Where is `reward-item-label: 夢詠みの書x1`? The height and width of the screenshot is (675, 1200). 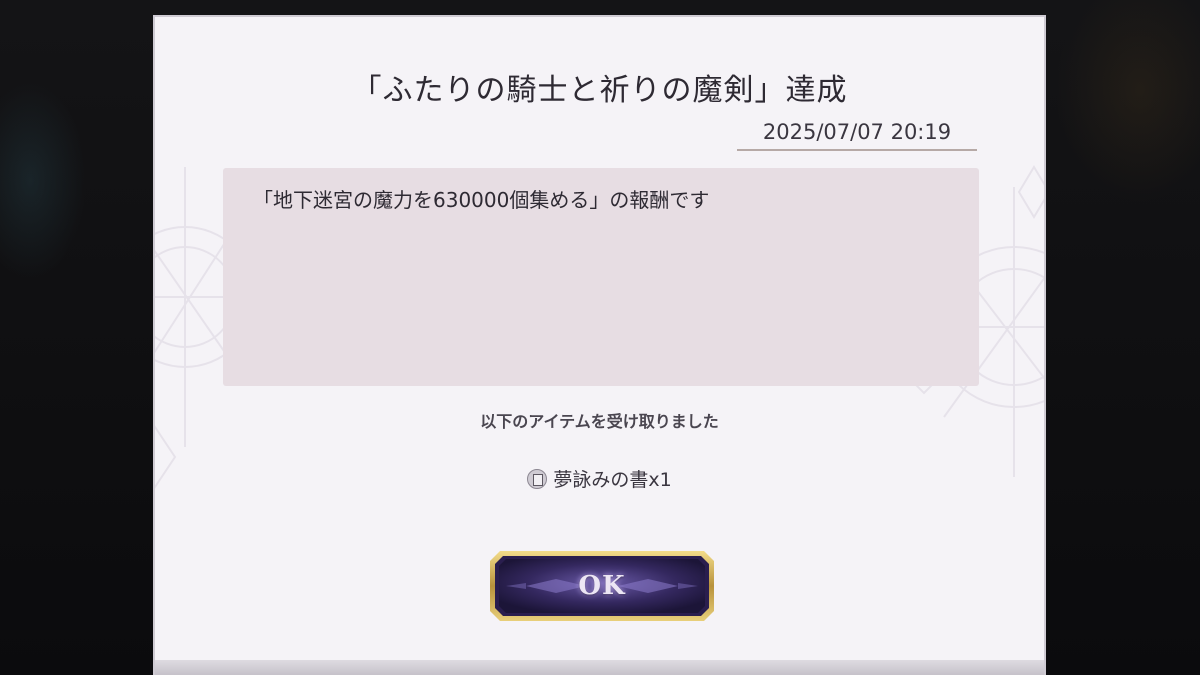 reward-item-label: 夢詠みの書x1 is located at coordinates (612, 480).